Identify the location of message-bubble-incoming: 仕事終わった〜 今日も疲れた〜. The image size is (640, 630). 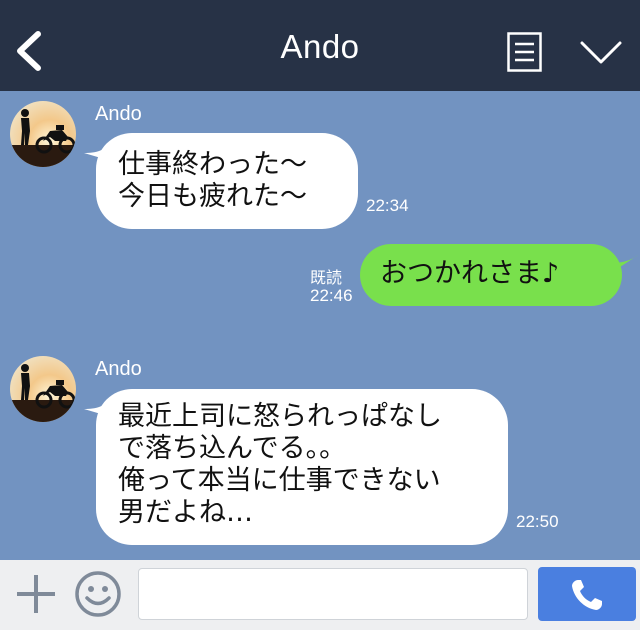
(227, 181).